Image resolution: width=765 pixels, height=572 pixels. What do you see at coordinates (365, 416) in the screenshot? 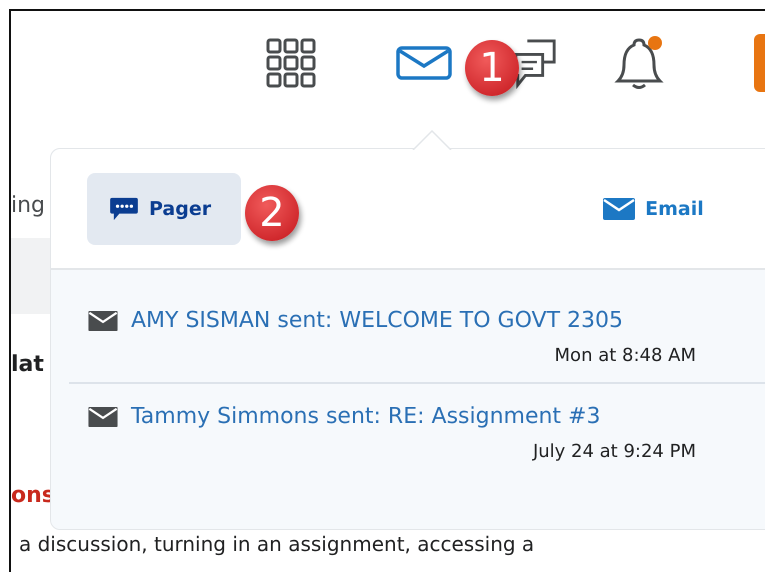
I see `message-link: Tammy Simmons sent: RE: Assignment #3` at bounding box center [365, 416].